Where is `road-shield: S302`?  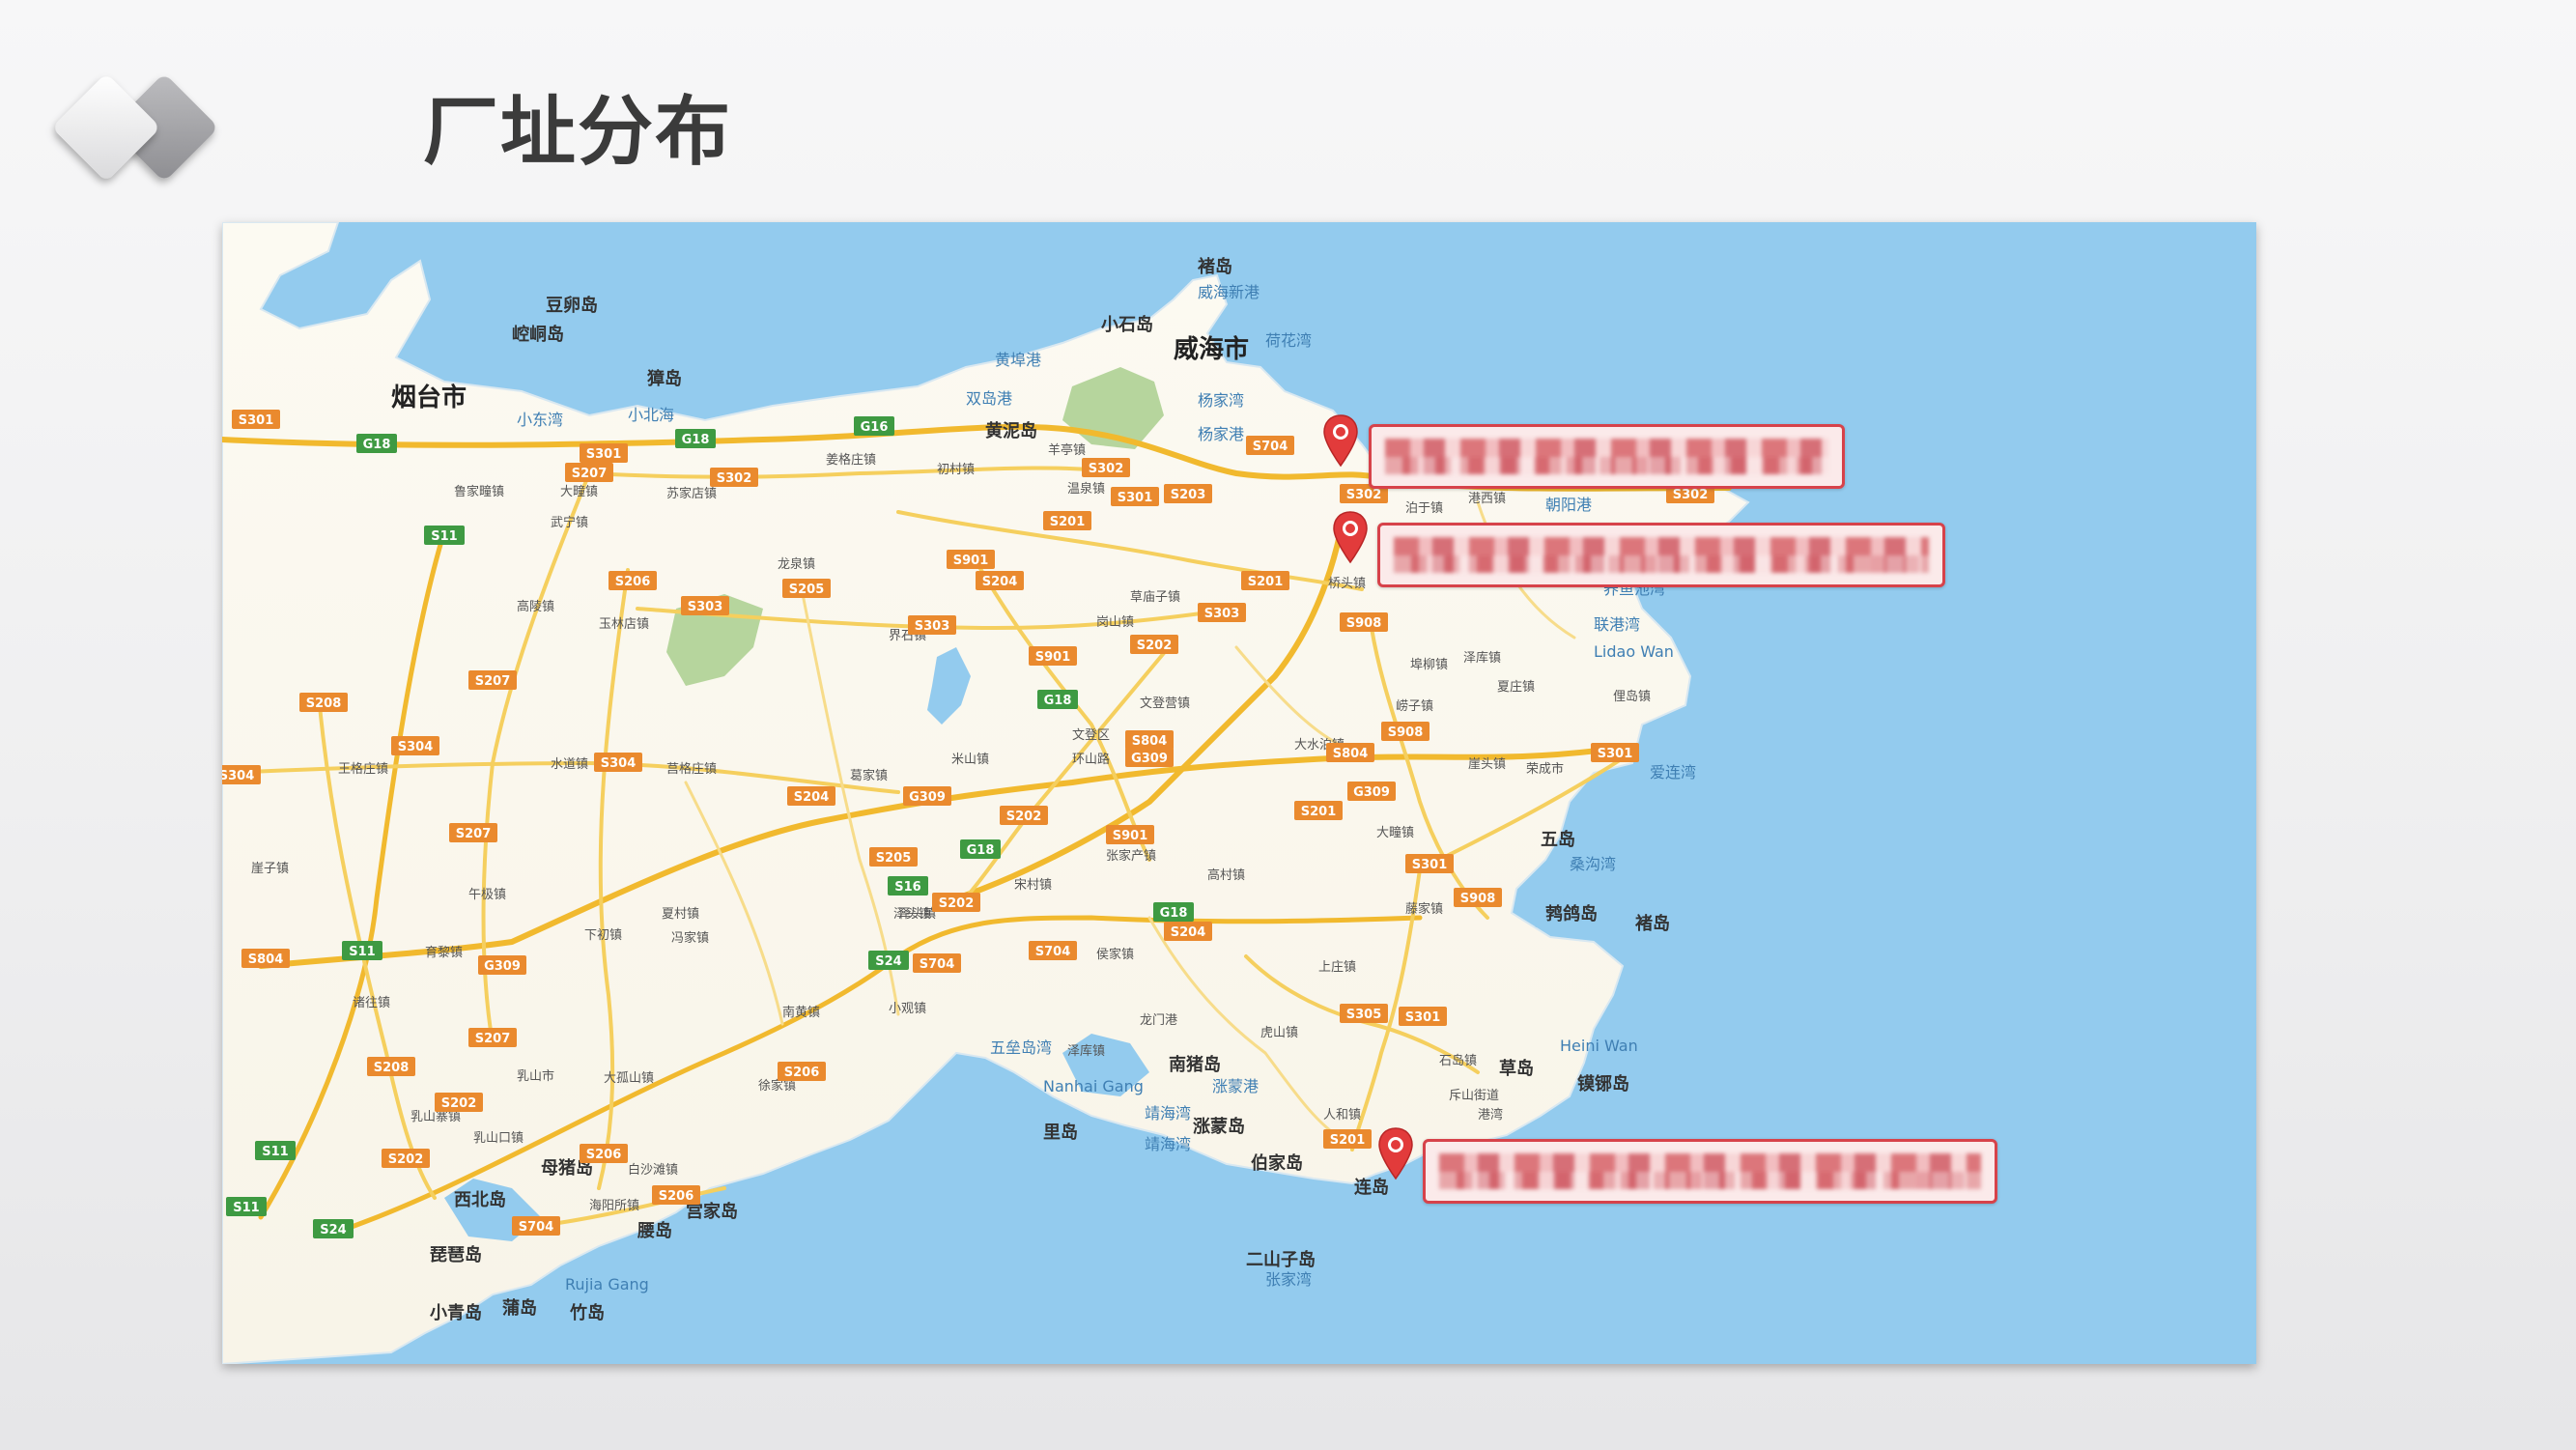
road-shield: S302 is located at coordinates (734, 478).